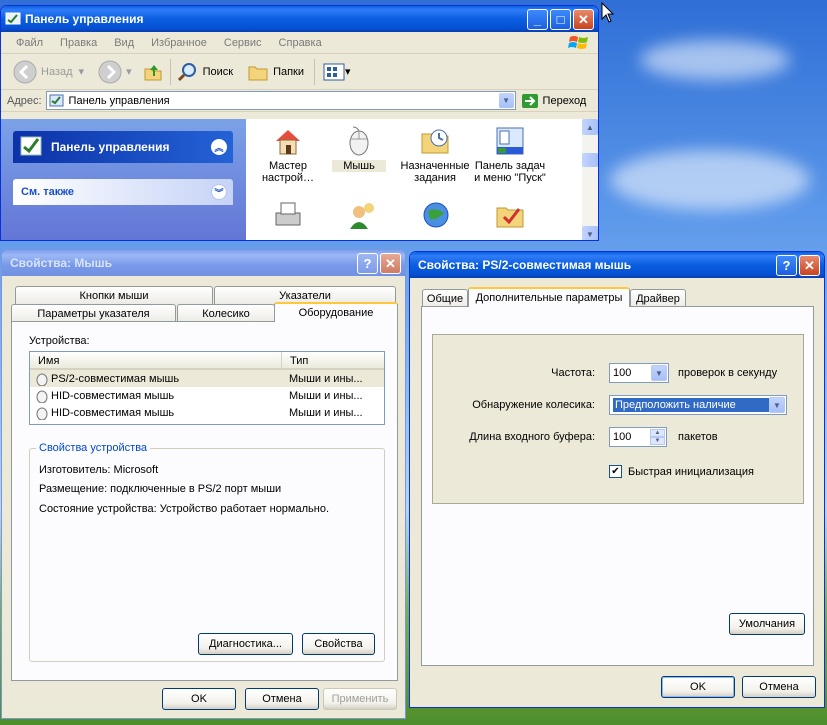 This screenshot has width=827, height=725. I want to click on forward-arrow-icon, so click(110, 72).